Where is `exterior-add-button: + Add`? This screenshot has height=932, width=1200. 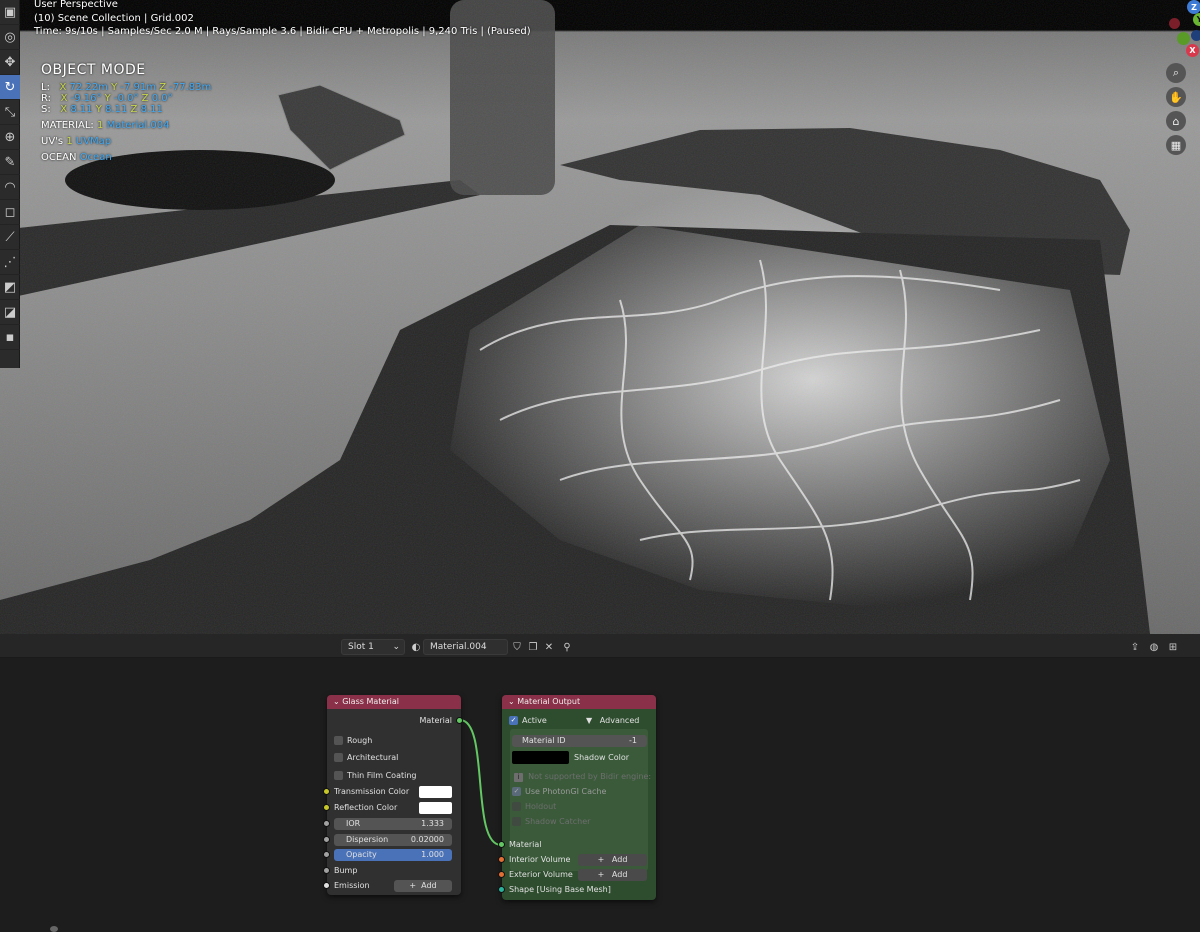 exterior-add-button: + Add is located at coordinates (612, 875).